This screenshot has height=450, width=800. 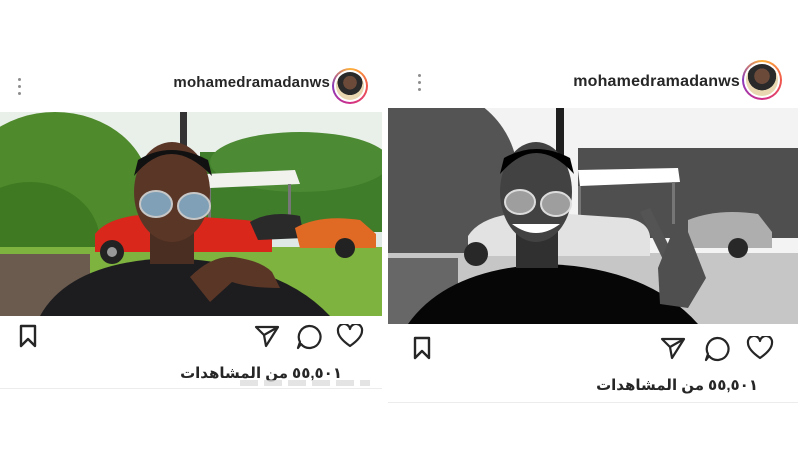 I want to click on views-count: ٥٥,٥٠١, so click(x=733, y=385).